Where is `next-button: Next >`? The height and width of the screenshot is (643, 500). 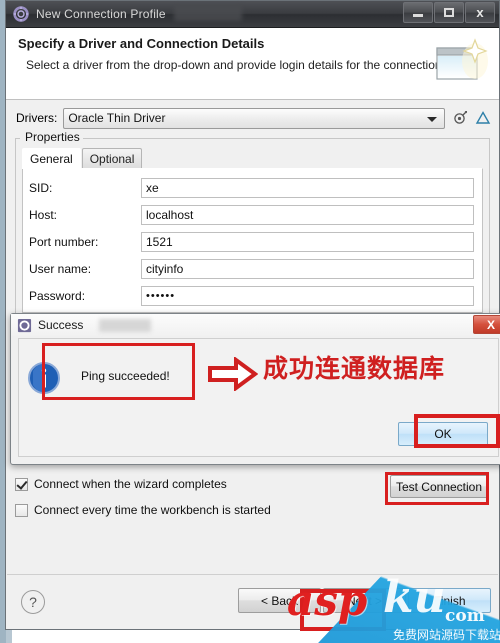
next-button: Next > is located at coordinates (364, 600).